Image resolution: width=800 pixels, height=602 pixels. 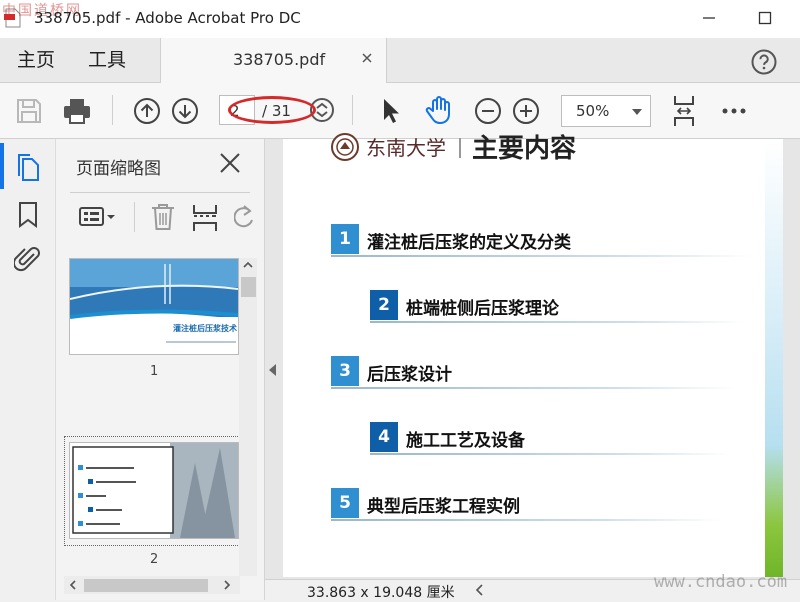 I want to click on arrow-up-circle-icon, so click(x=147, y=111).